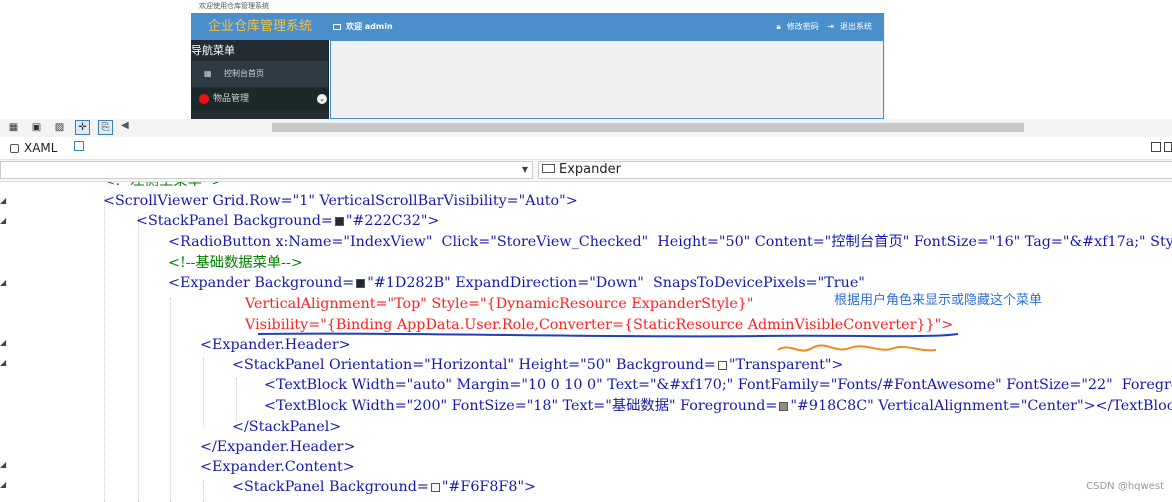  What do you see at coordinates (538, 6) in the screenshot?
I see `preview-top-strip: 欢迎使用仓库管理系统` at bounding box center [538, 6].